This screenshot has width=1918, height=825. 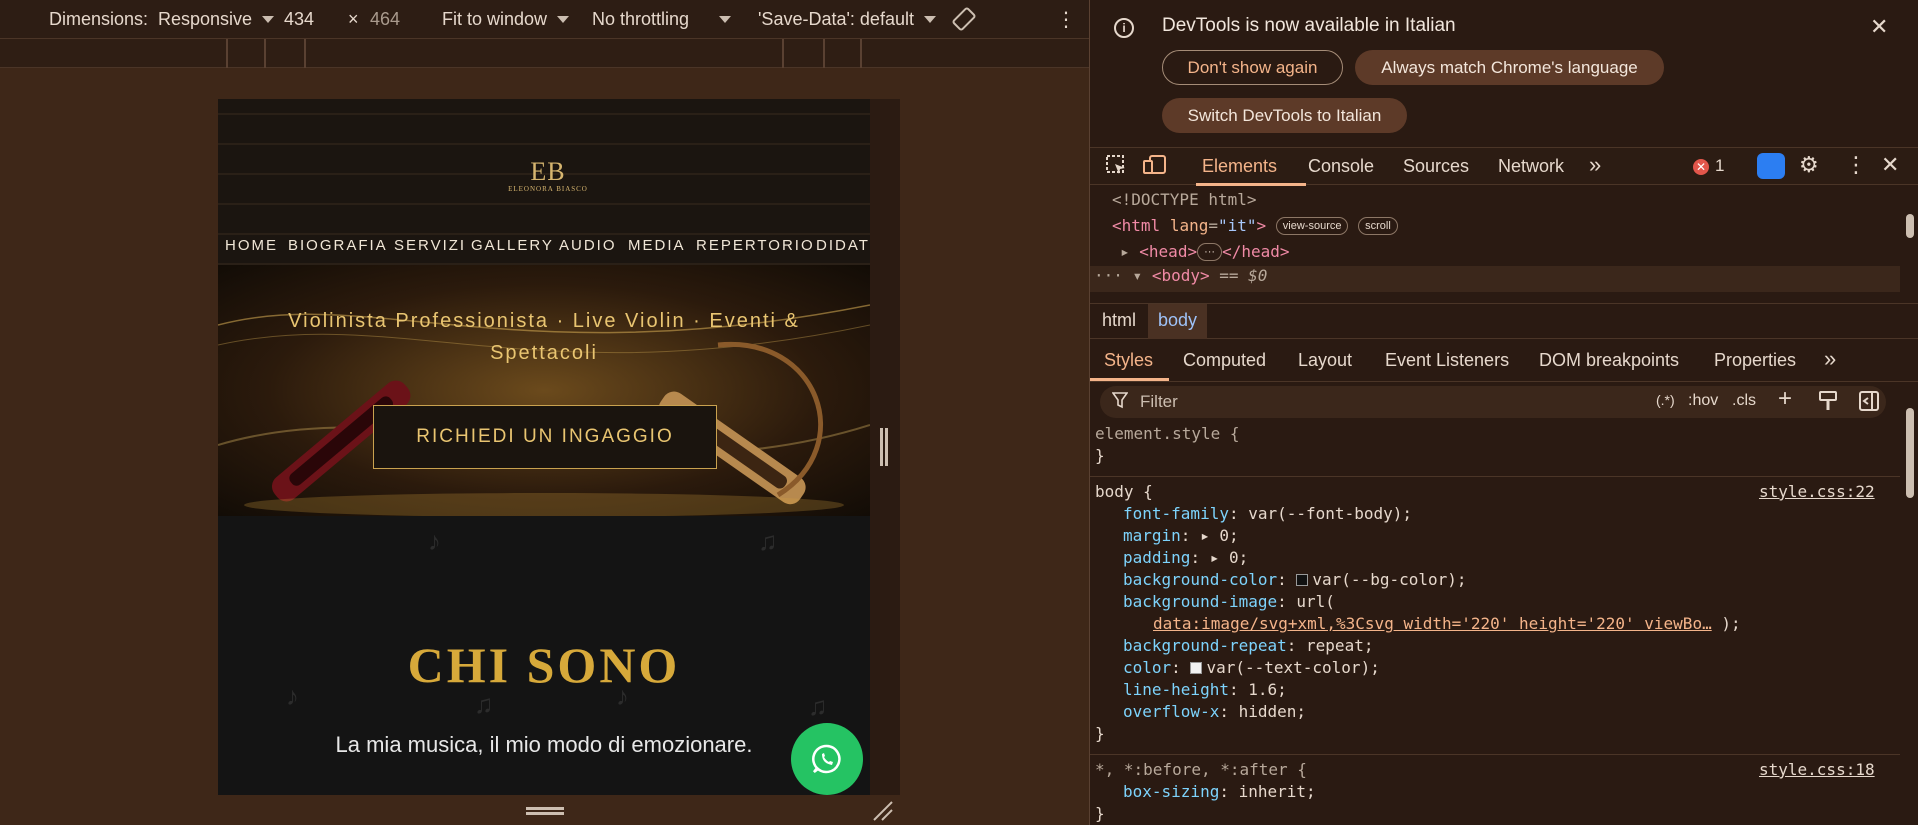 I want to click on tab-sources: Sources, so click(x=1436, y=166).